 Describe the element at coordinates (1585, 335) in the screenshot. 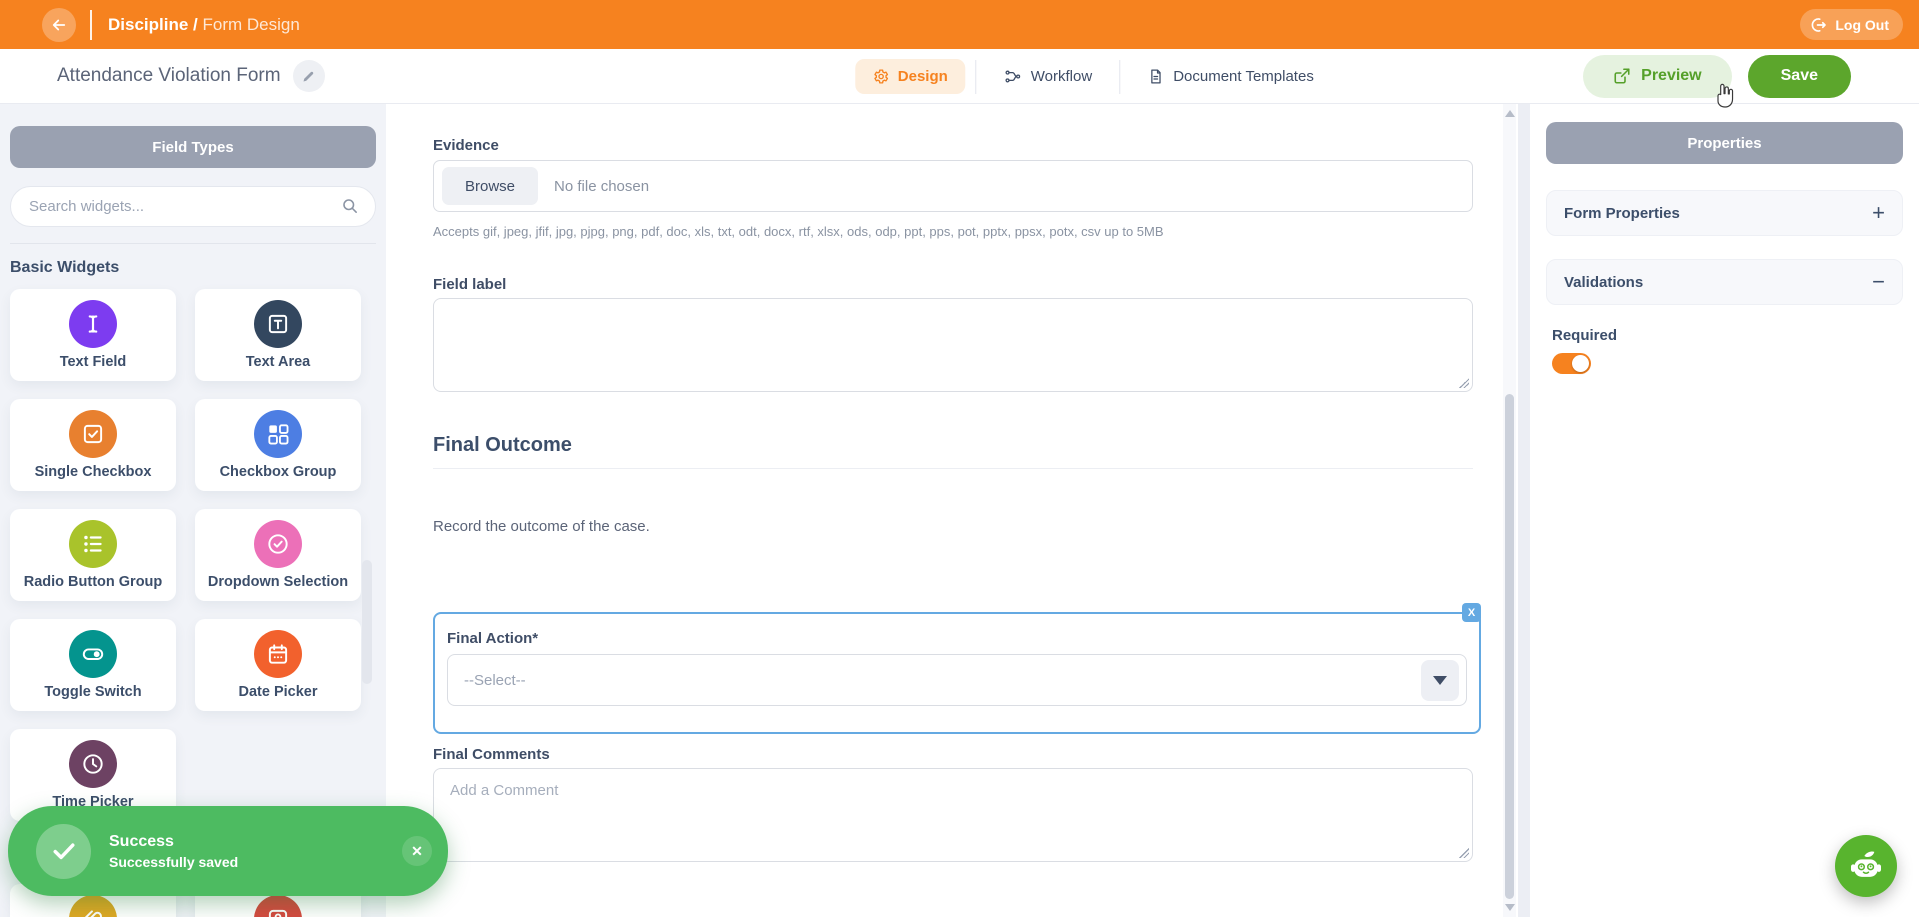

I see `required-label: Required` at that location.